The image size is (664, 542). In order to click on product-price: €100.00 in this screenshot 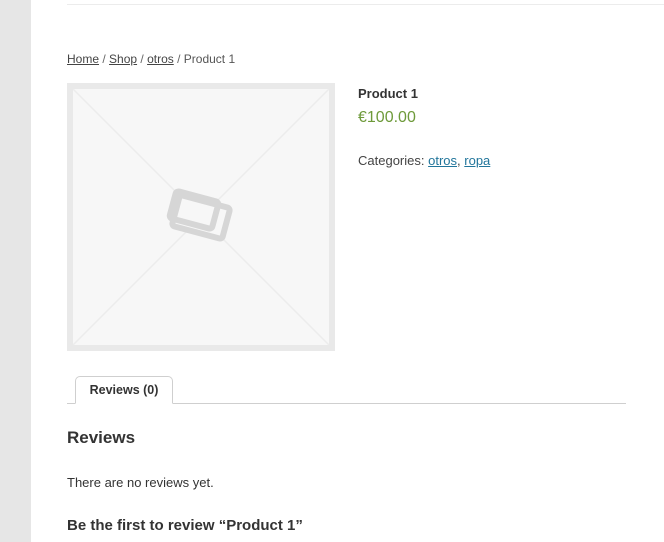, I will do `click(387, 117)`.